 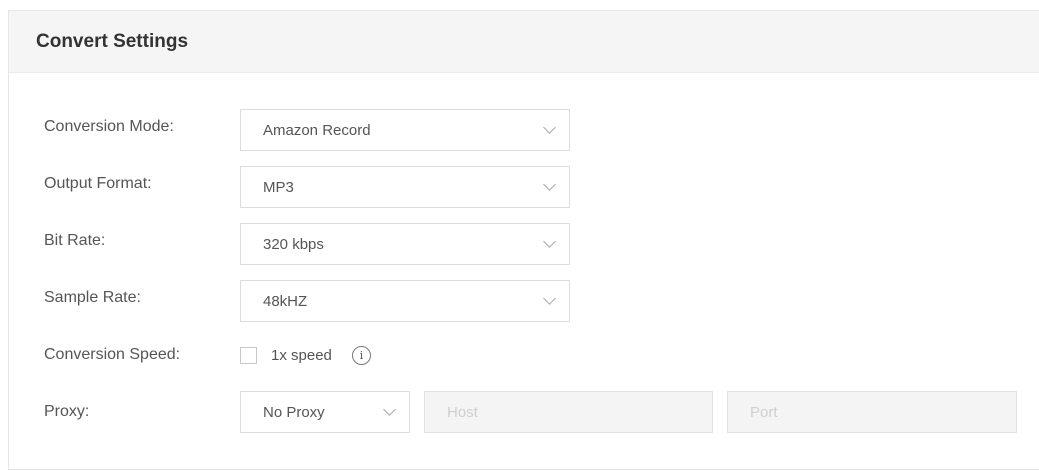 What do you see at coordinates (361, 355) in the screenshot?
I see `info-icon: i` at bounding box center [361, 355].